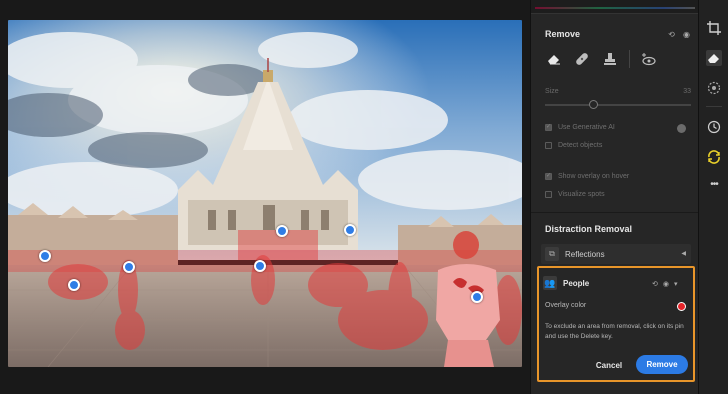  Describe the element at coordinates (713, 197) in the screenshot. I see `tool-strip: •••` at that location.